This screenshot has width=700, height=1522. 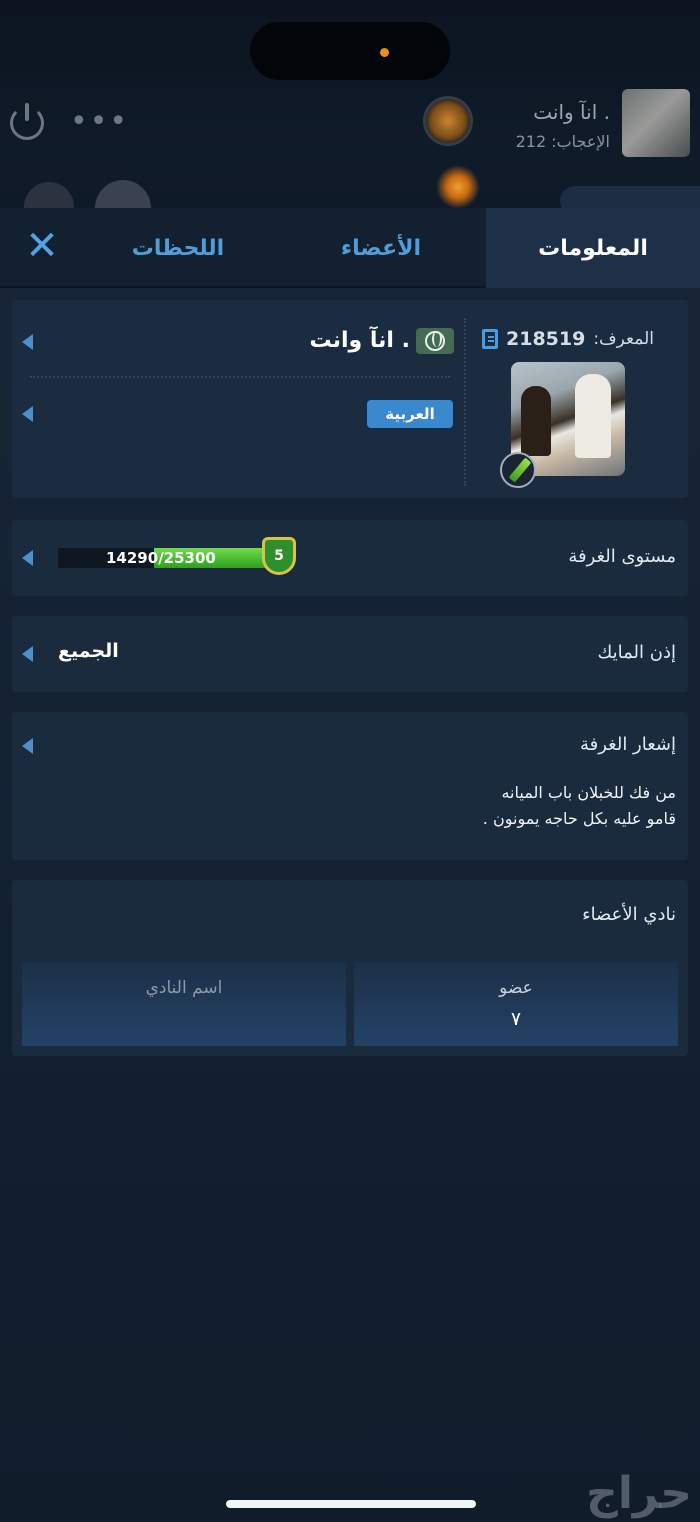 What do you see at coordinates (516, 1004) in the screenshot?
I see `club-member-cell: عضو ٧` at bounding box center [516, 1004].